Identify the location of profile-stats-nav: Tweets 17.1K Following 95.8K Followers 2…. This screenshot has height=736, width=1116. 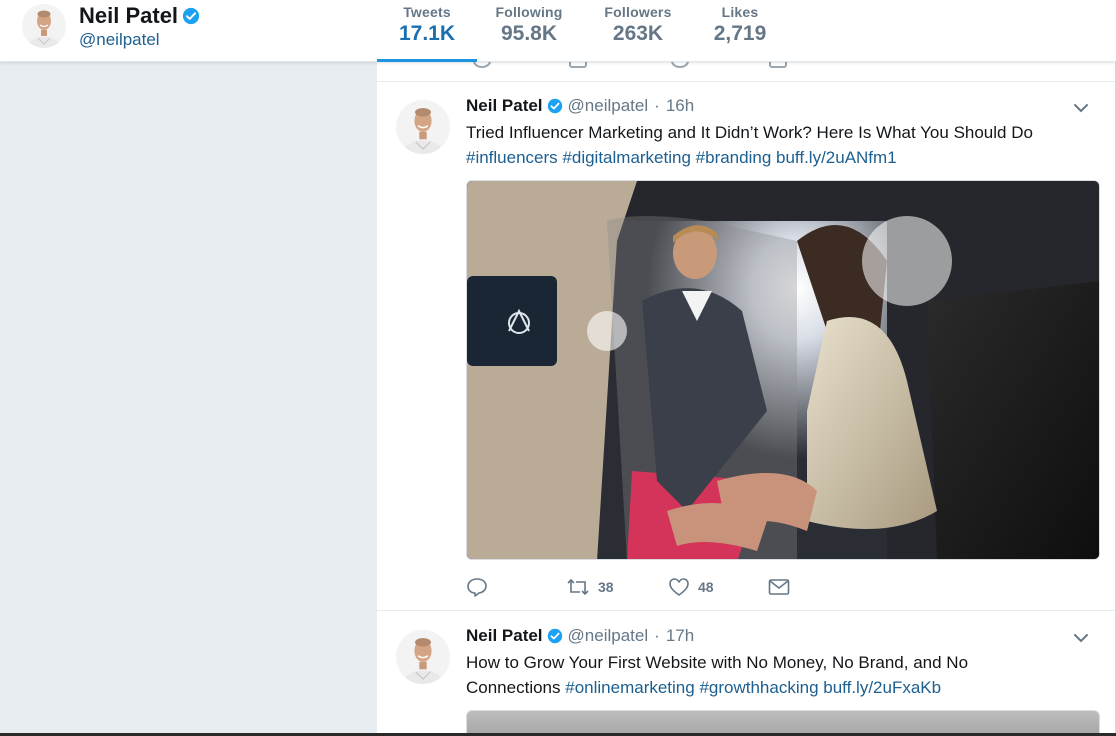
(581, 31).